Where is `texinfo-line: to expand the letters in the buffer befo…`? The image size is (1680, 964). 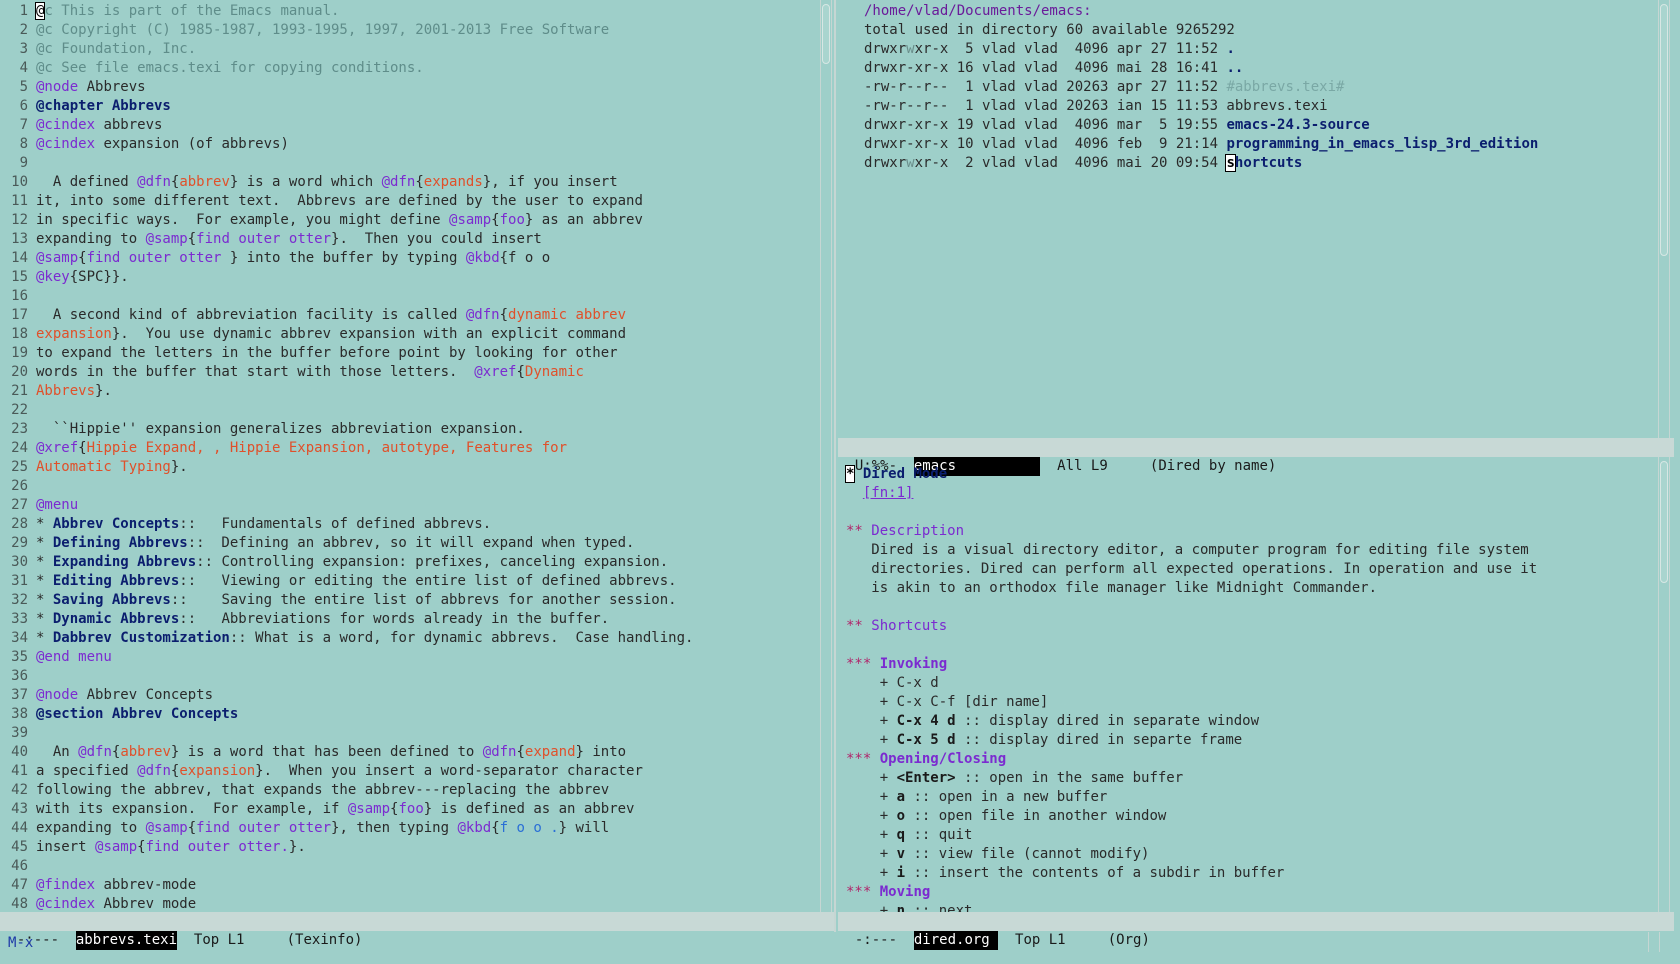
texinfo-line: to expand the letters in the buffer befo… is located at coordinates (327, 353).